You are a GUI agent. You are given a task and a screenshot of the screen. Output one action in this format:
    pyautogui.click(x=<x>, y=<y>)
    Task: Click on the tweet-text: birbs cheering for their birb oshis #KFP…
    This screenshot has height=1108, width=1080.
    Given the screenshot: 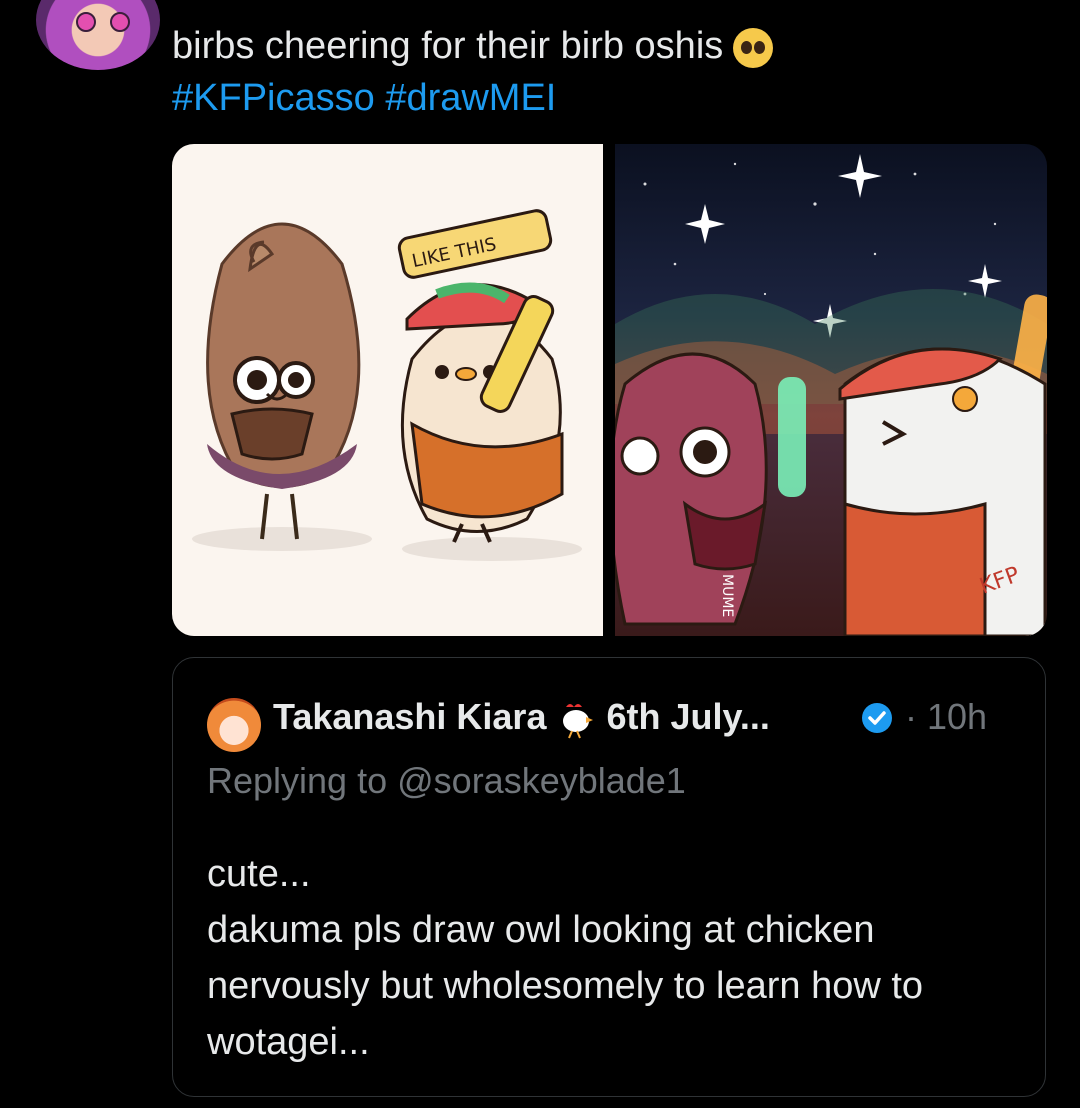 What is the action you would take?
    pyautogui.click(x=612, y=72)
    